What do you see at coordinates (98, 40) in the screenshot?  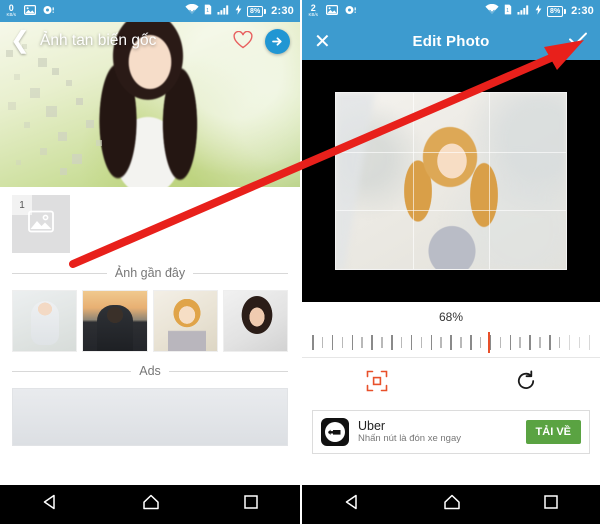 I see `page-title: Ảnh tan biến gốc` at bounding box center [98, 40].